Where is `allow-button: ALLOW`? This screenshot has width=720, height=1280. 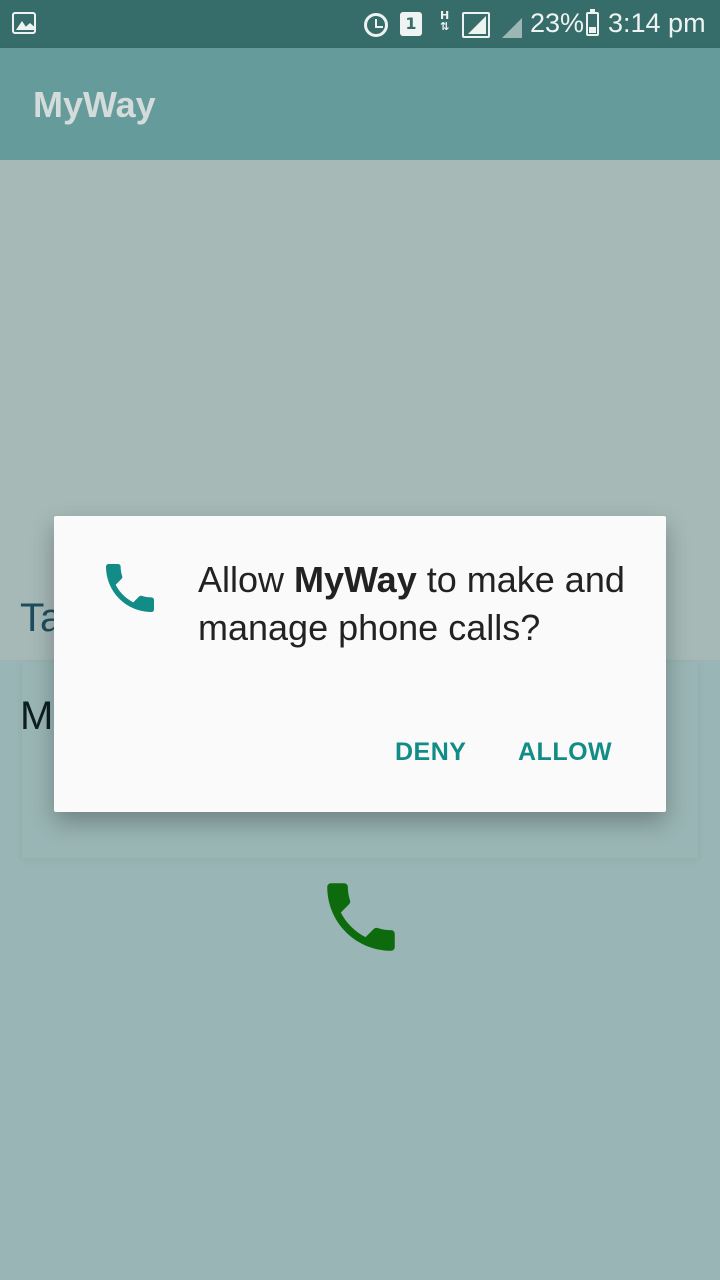 allow-button: ALLOW is located at coordinates (565, 752).